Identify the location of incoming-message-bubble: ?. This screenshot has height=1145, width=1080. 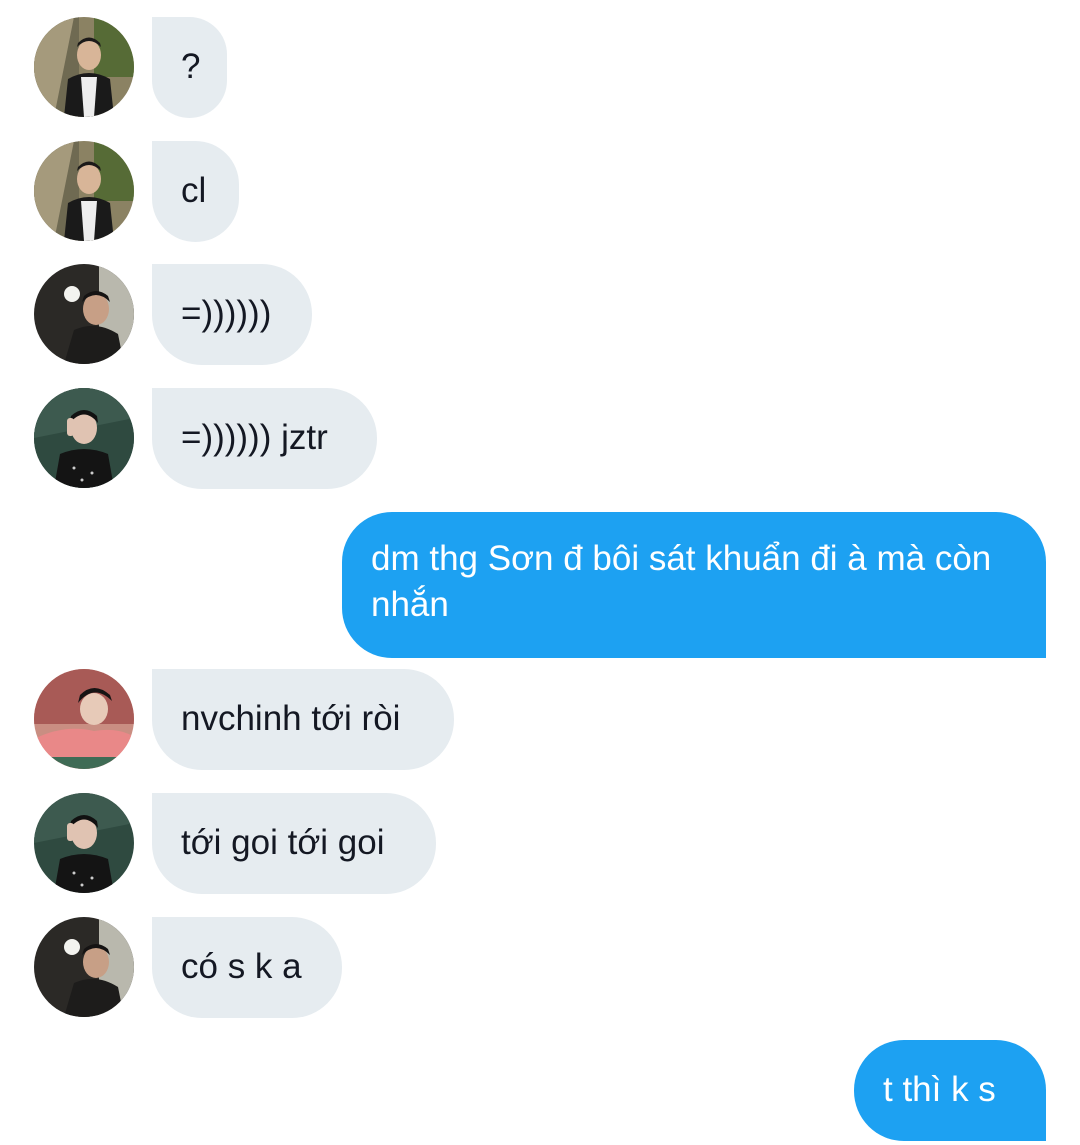
(189, 67).